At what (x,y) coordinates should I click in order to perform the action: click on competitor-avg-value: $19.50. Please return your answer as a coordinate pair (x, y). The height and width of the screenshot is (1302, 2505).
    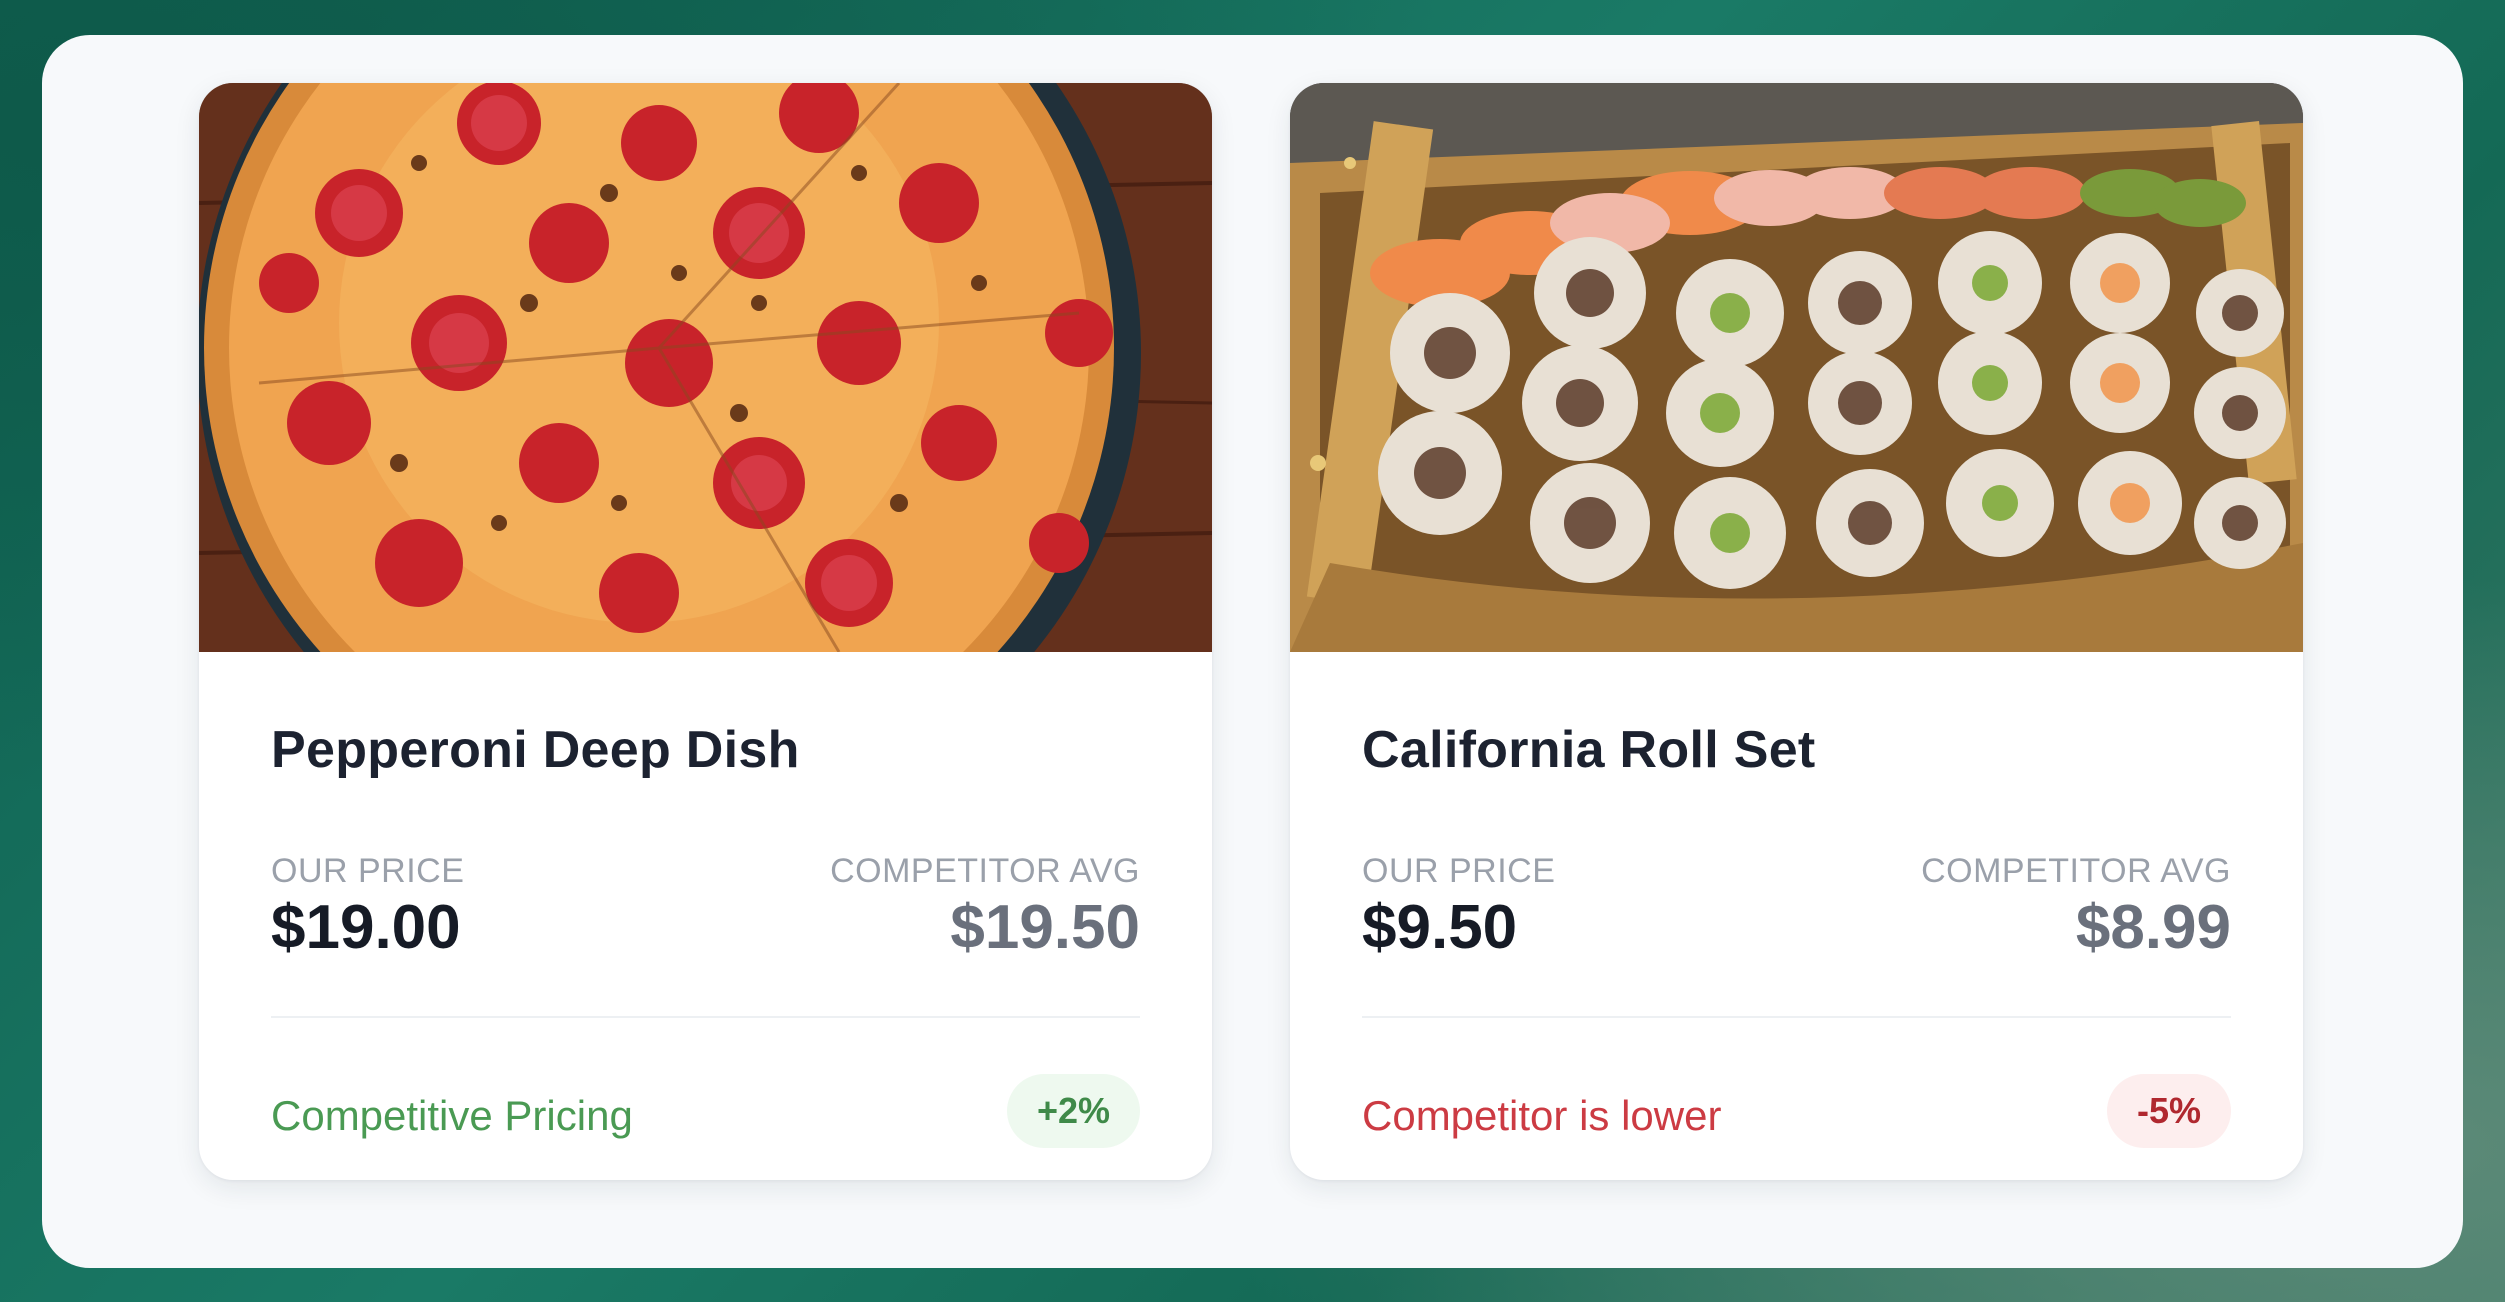
    Looking at the image, I should click on (1045, 927).